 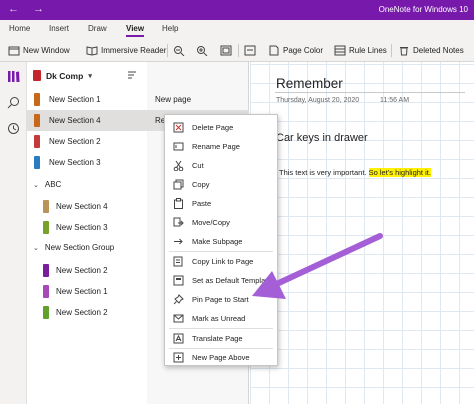 What do you see at coordinates (237, 29) in the screenshot?
I see `ribbon-tabs: Home Insert Draw View Help` at bounding box center [237, 29].